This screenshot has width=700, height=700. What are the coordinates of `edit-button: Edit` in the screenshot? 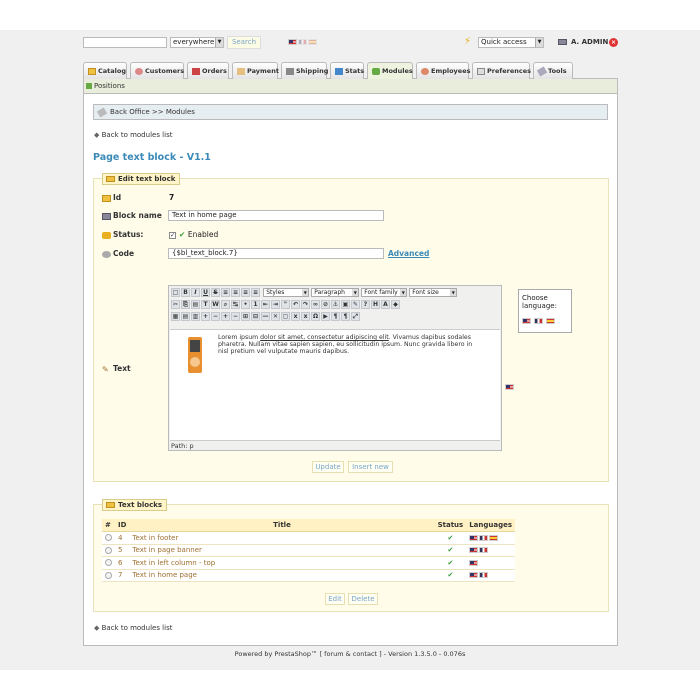 It's located at (335, 599).